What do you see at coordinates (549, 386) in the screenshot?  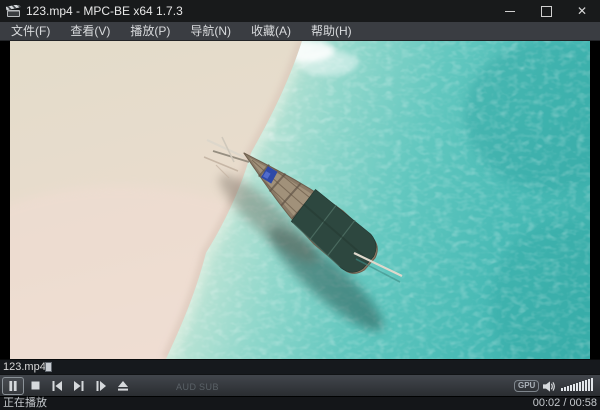 I see `speaker-icon` at bounding box center [549, 386].